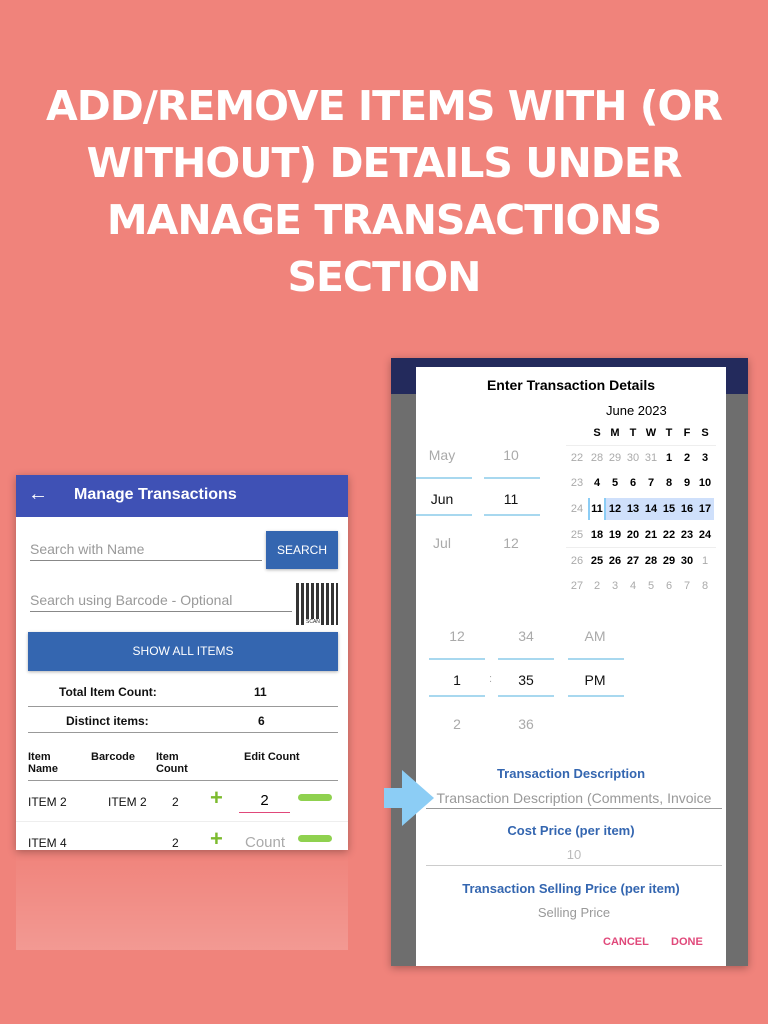 The height and width of the screenshot is (1024, 768). Describe the element at coordinates (571, 888) in the screenshot. I see `selling-price-label: Transaction Selling Price (per item)` at that location.